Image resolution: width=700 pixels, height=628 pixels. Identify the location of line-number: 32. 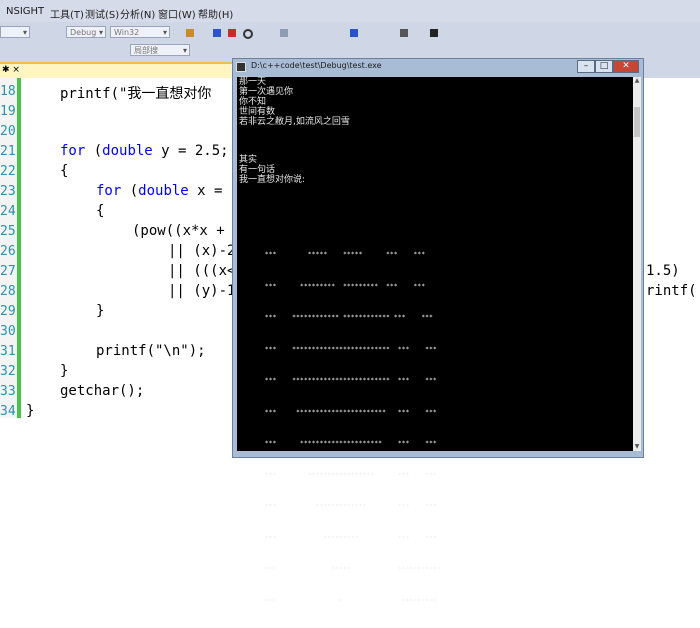
(8, 371).